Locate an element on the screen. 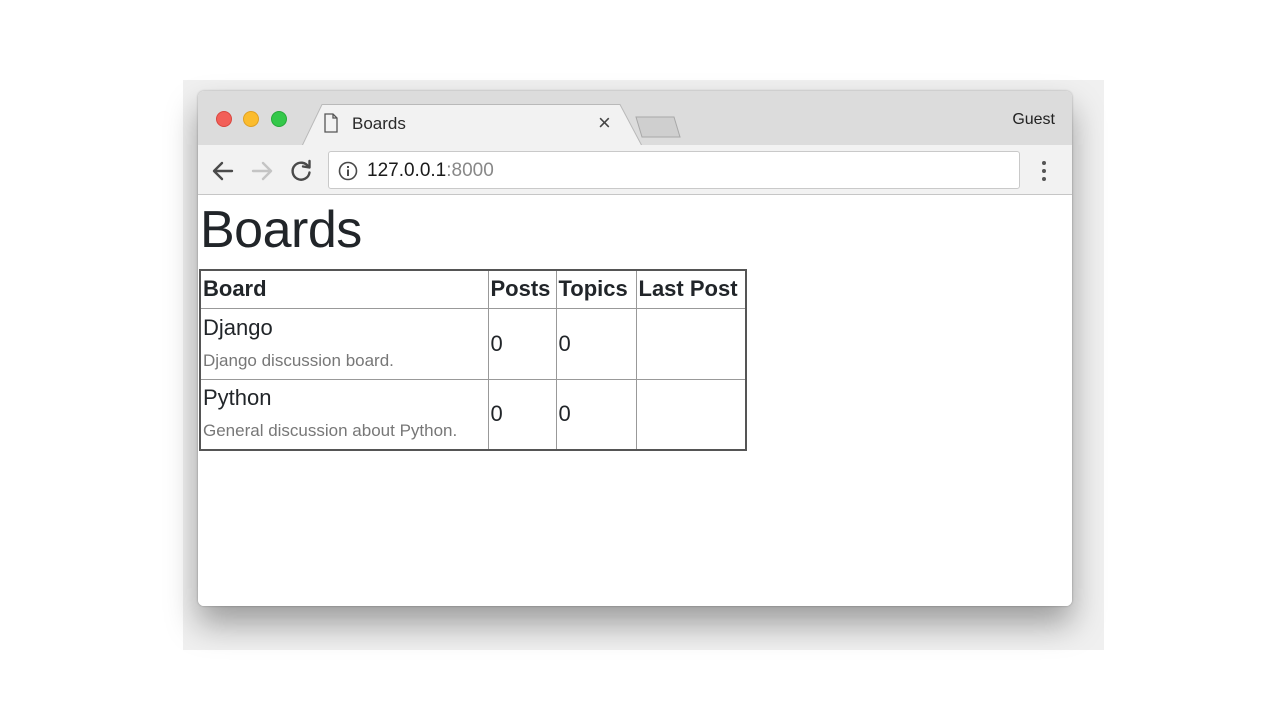  table-header-row: Board Posts Topics Last Post is located at coordinates (473, 289).